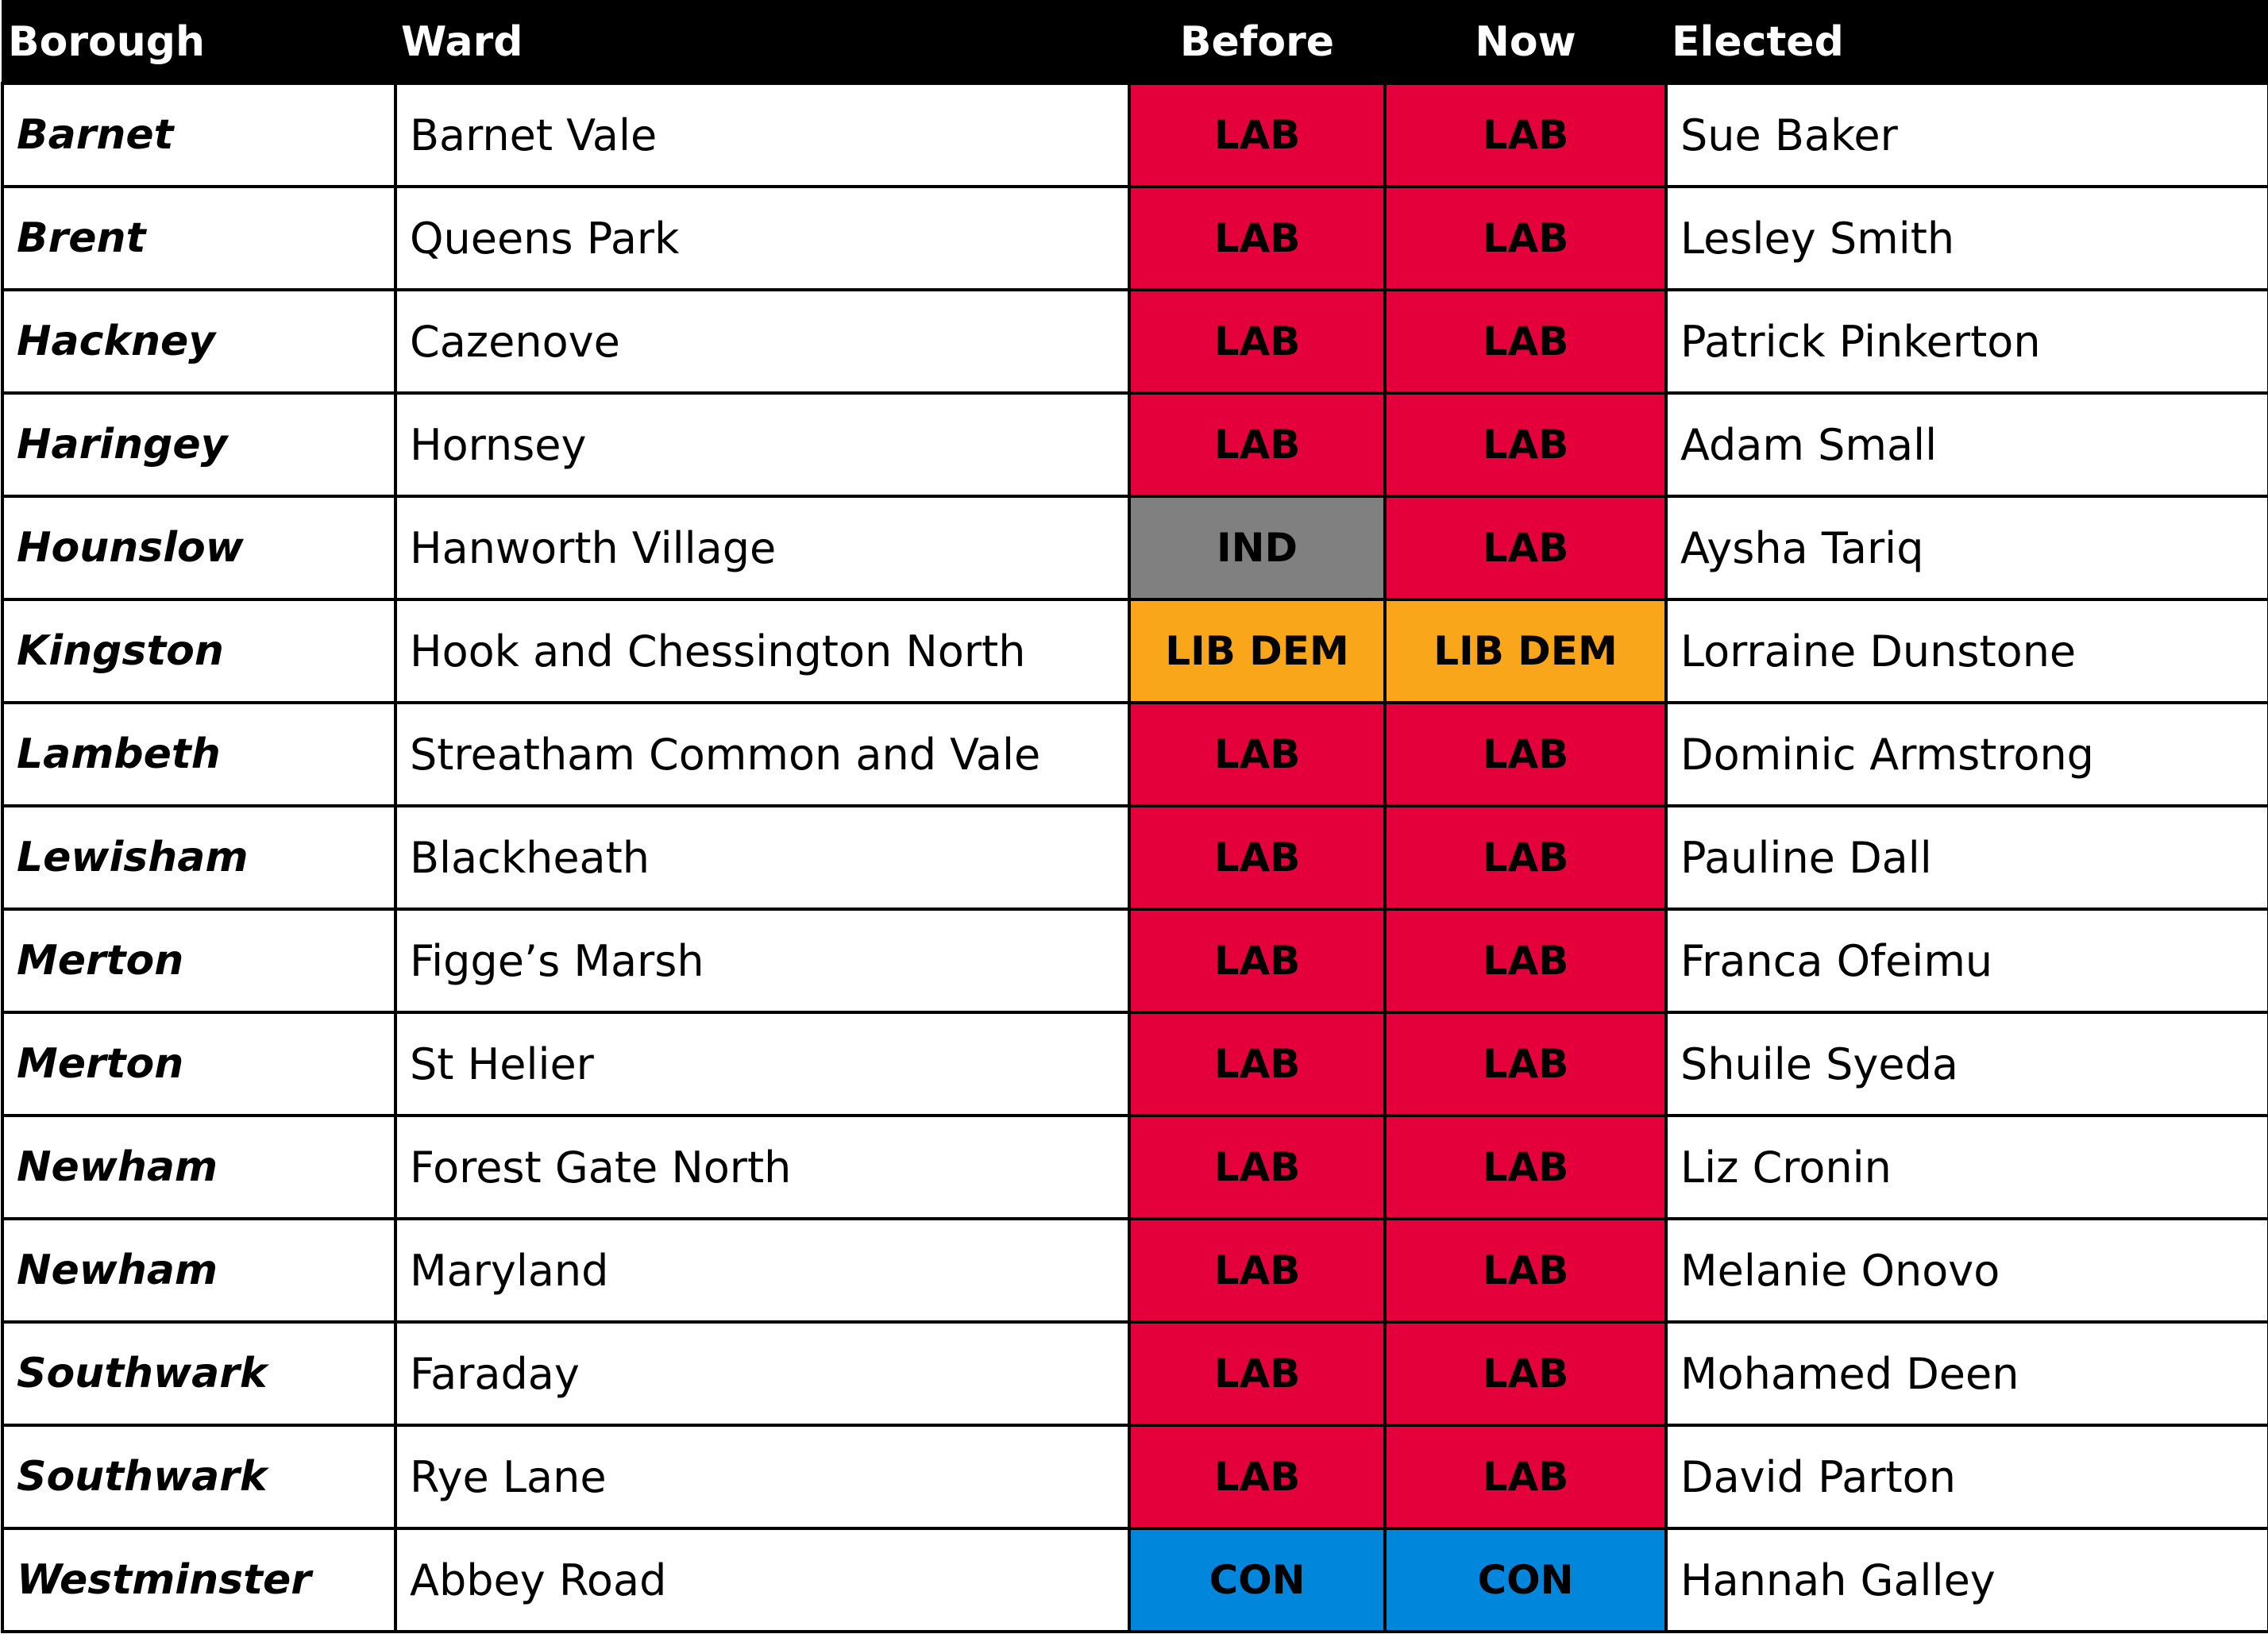 The image size is (2268, 1634). I want to click on header-now: Now, so click(1525, 42).